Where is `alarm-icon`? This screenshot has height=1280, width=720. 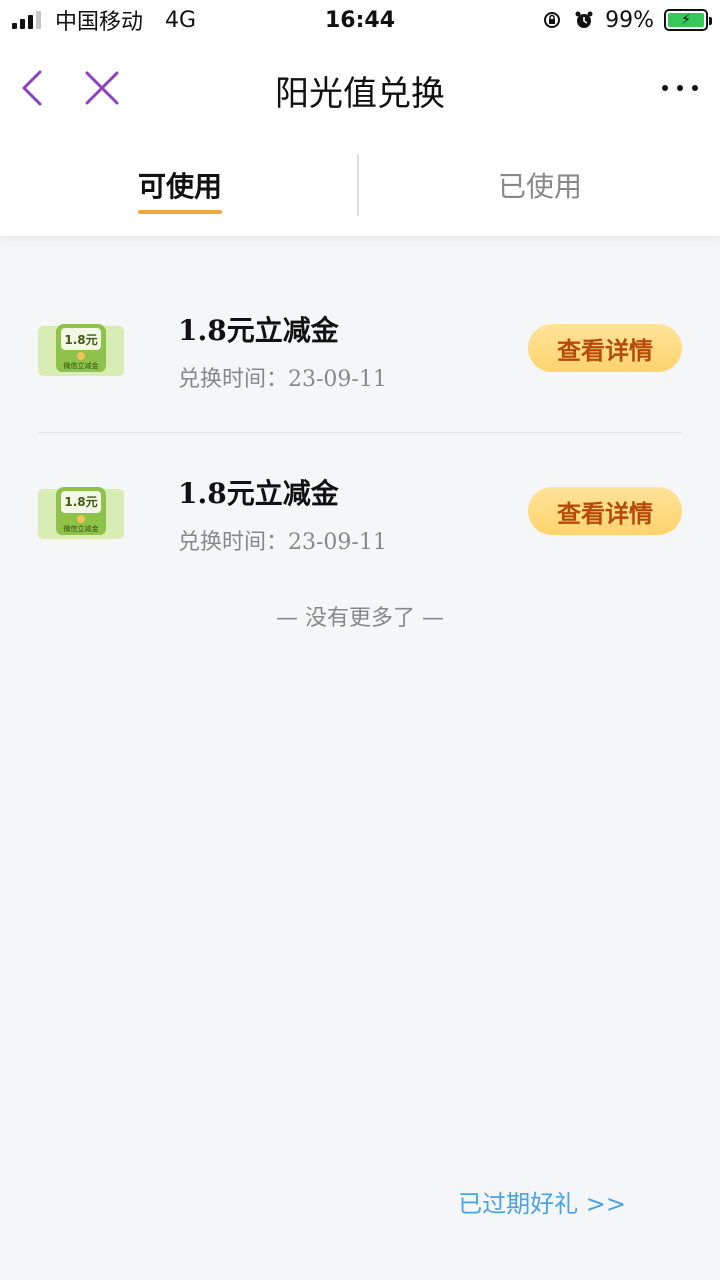 alarm-icon is located at coordinates (584, 20).